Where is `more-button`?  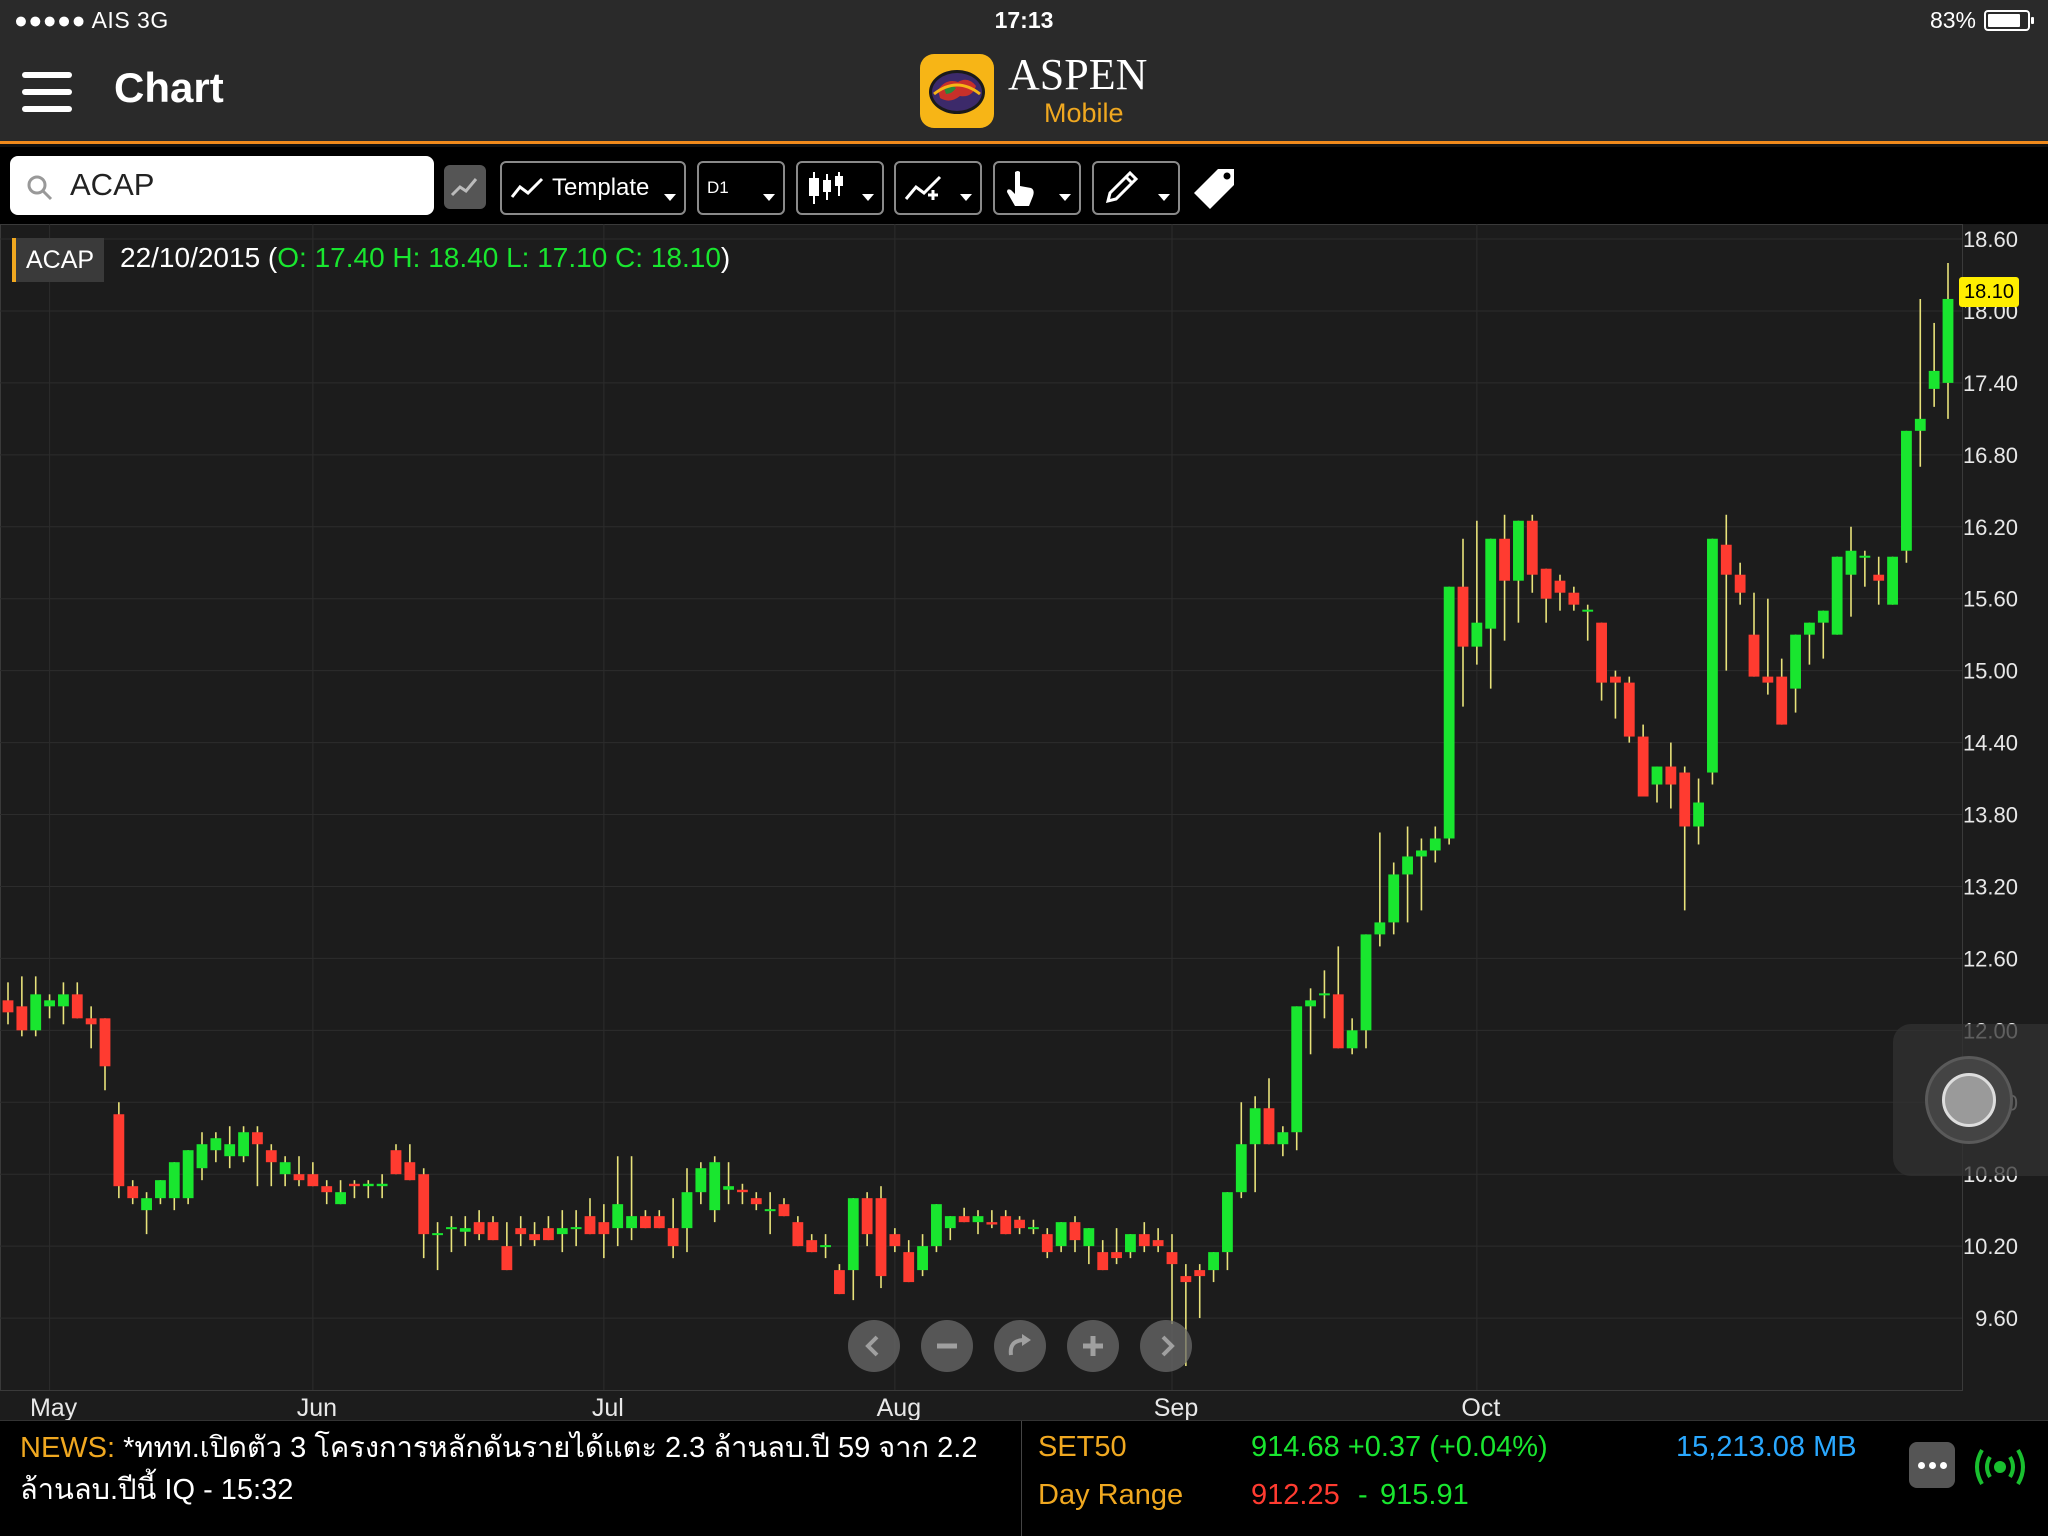 more-button is located at coordinates (1932, 1465).